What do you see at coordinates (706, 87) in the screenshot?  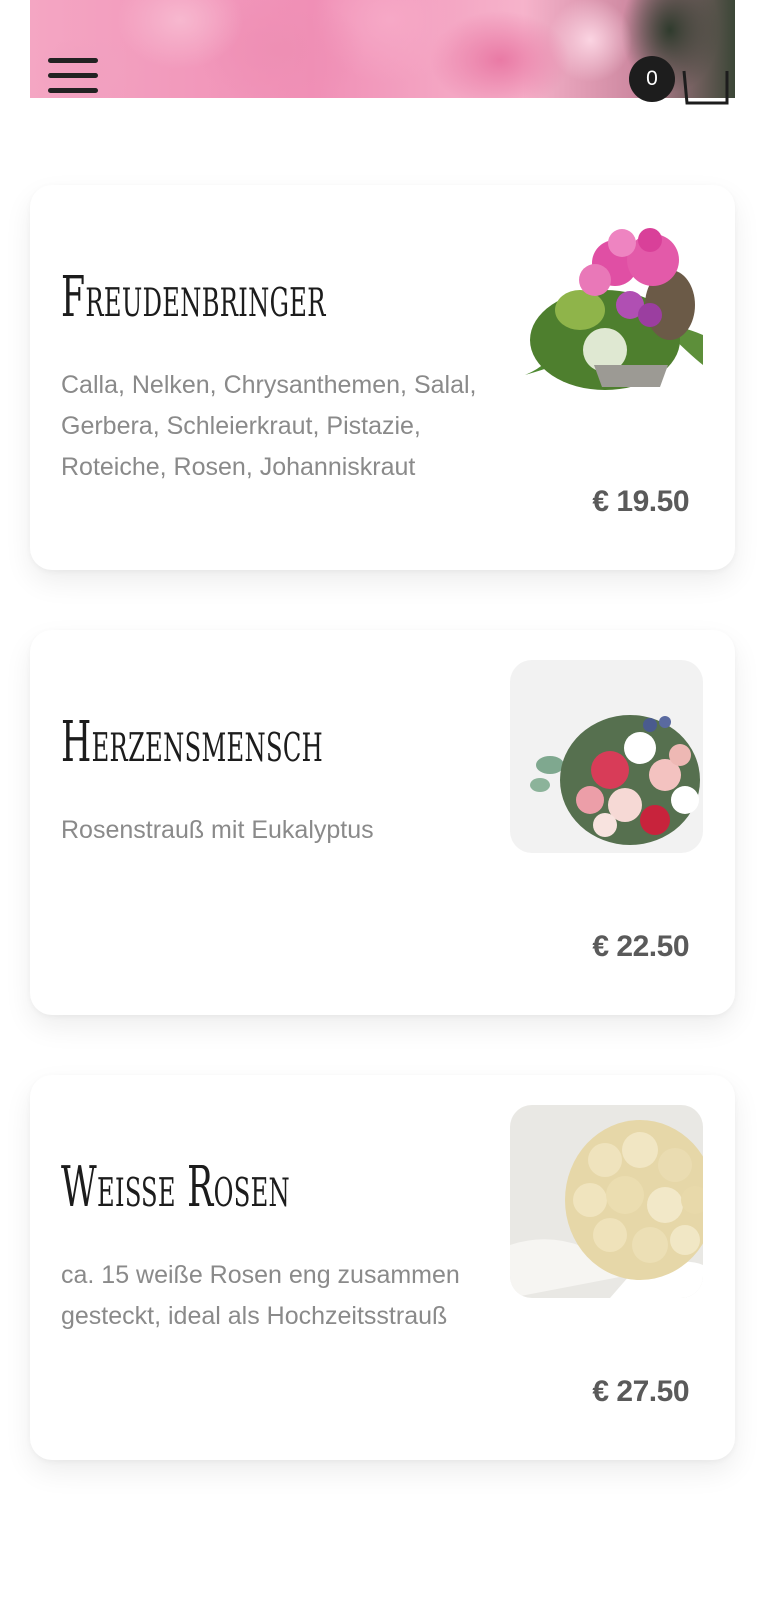 I see `cart-icon` at bounding box center [706, 87].